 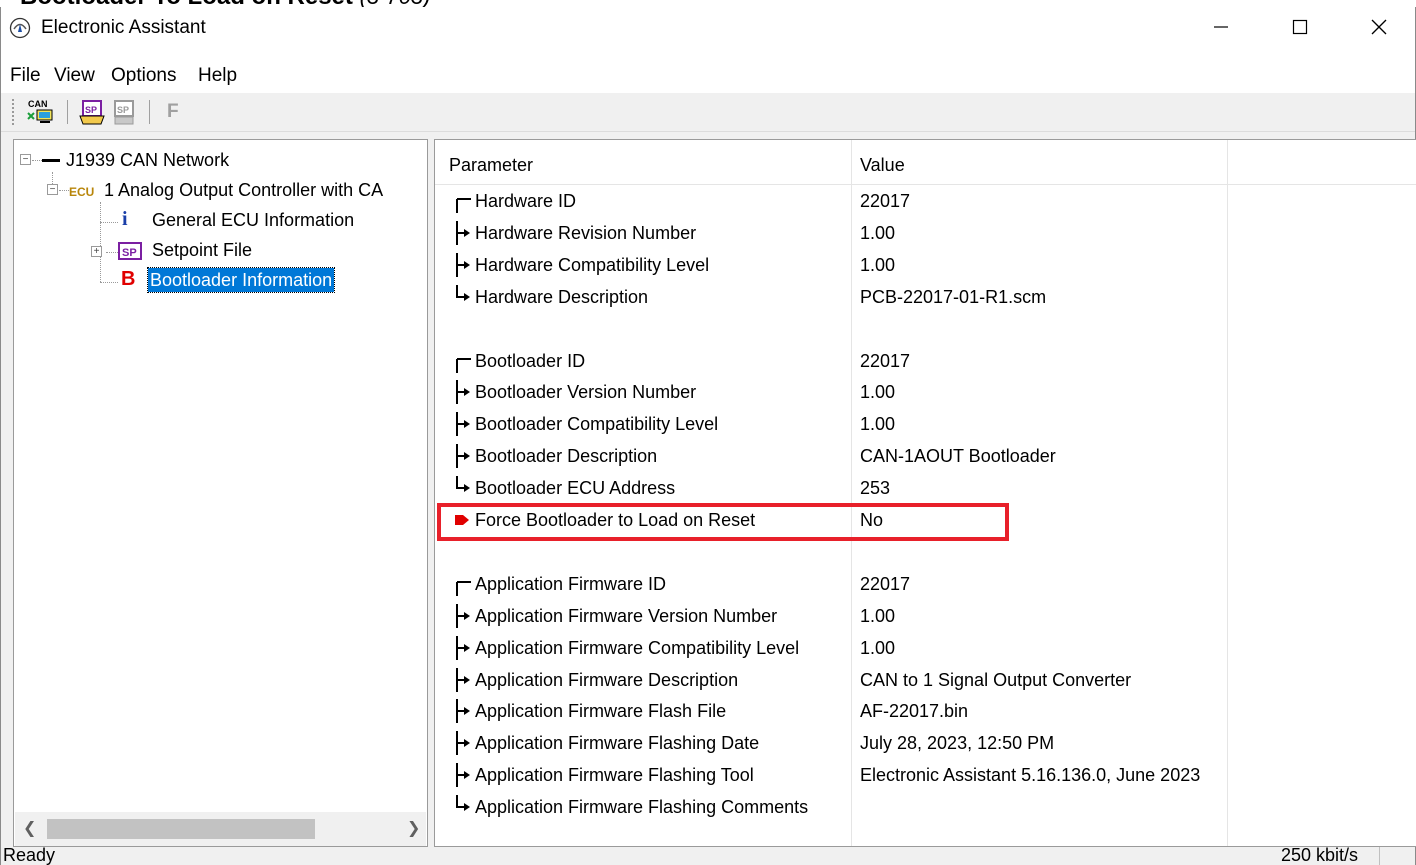 I want to click on param-name: Bootloader ID, so click(x=530, y=360).